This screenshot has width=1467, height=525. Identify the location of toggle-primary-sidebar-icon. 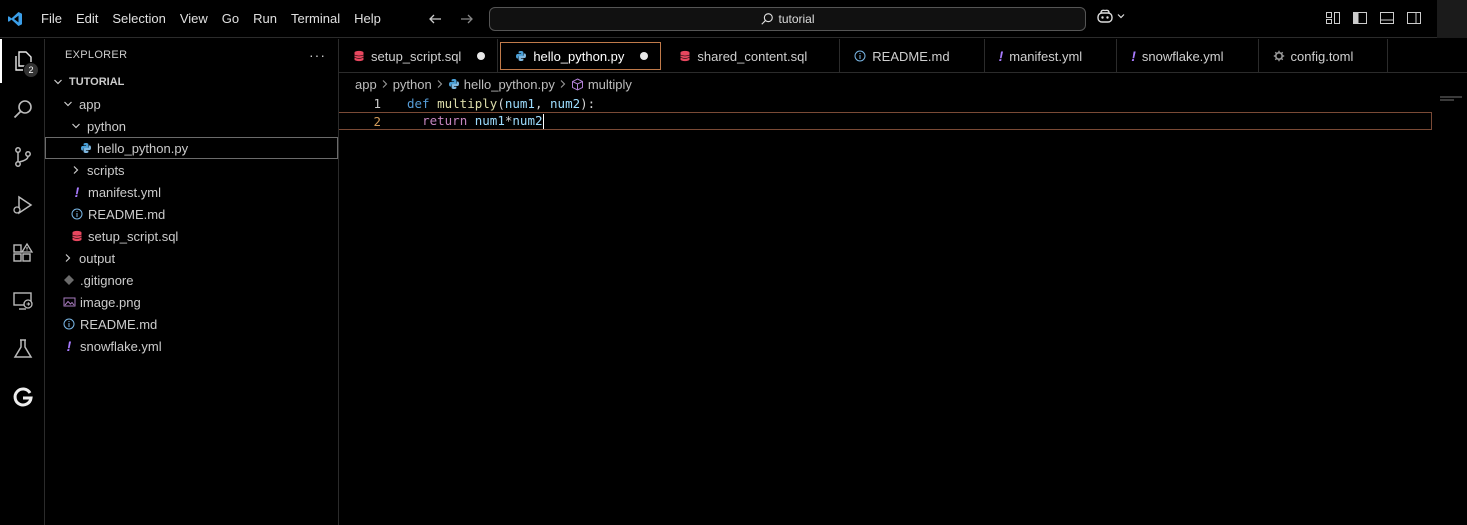
(1360, 18).